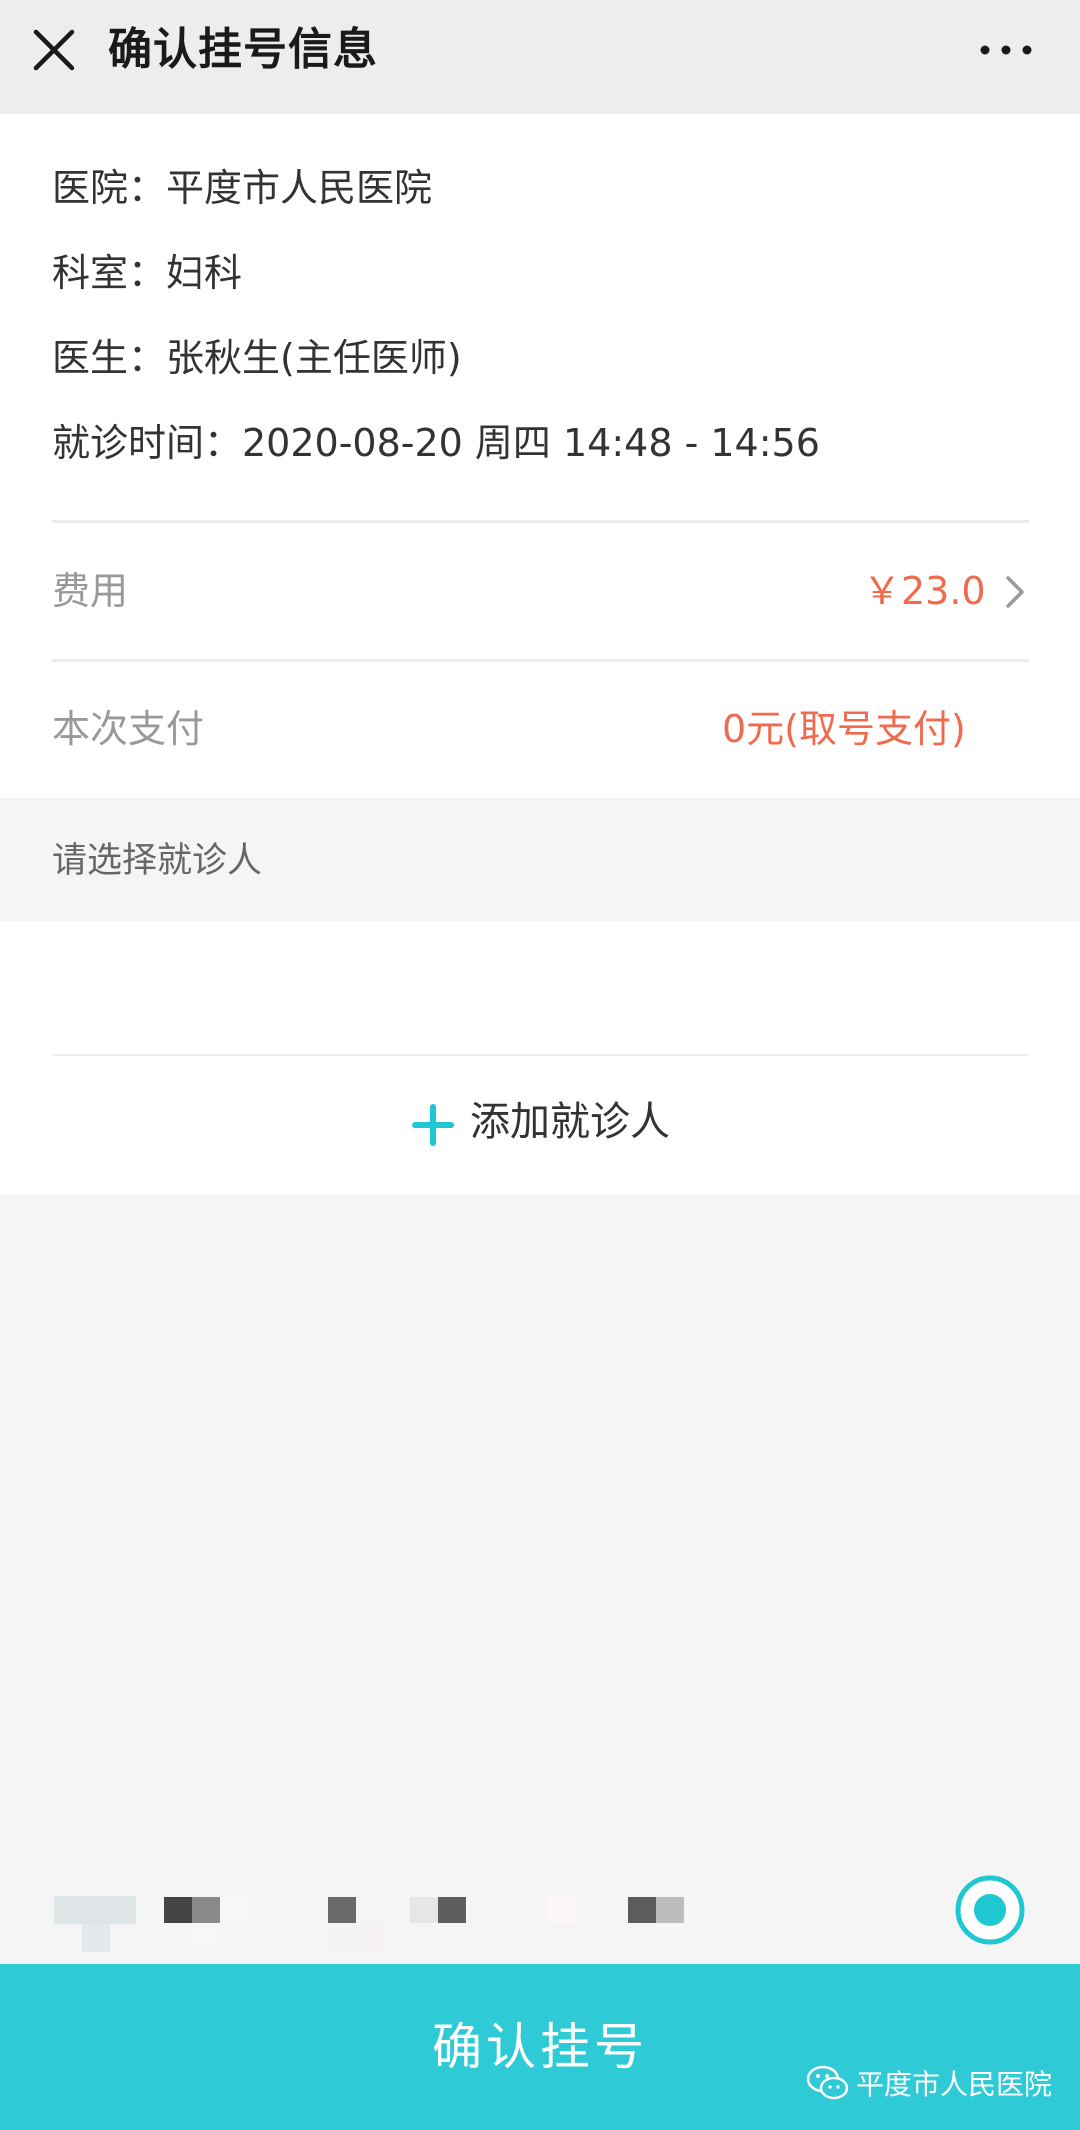 Image resolution: width=1080 pixels, height=2130 pixels. I want to click on fee-label: 费用, so click(90, 591).